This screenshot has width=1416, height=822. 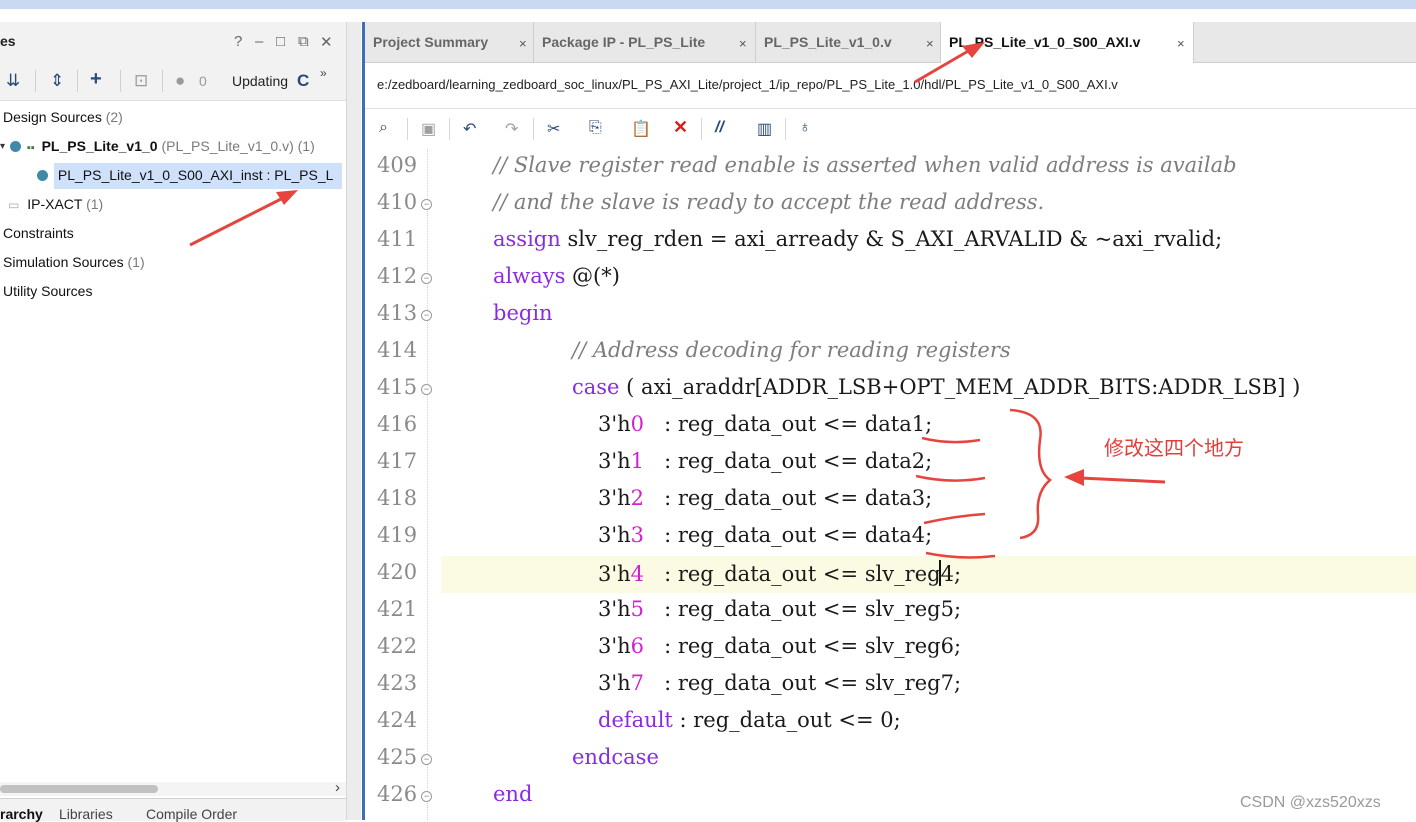 I want to click on close-icon: ✕, so click(x=326, y=42).